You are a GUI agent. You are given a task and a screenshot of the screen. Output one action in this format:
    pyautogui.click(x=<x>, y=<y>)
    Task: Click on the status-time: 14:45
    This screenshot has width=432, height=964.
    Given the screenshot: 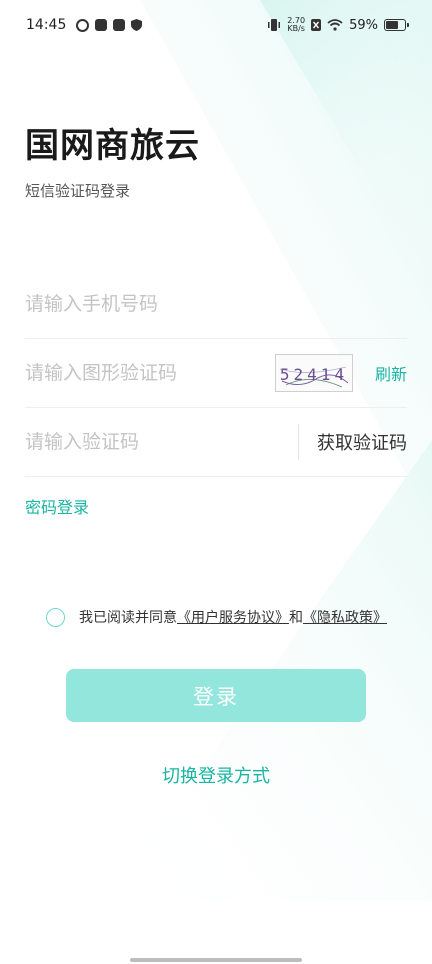 What is the action you would take?
    pyautogui.click(x=46, y=25)
    